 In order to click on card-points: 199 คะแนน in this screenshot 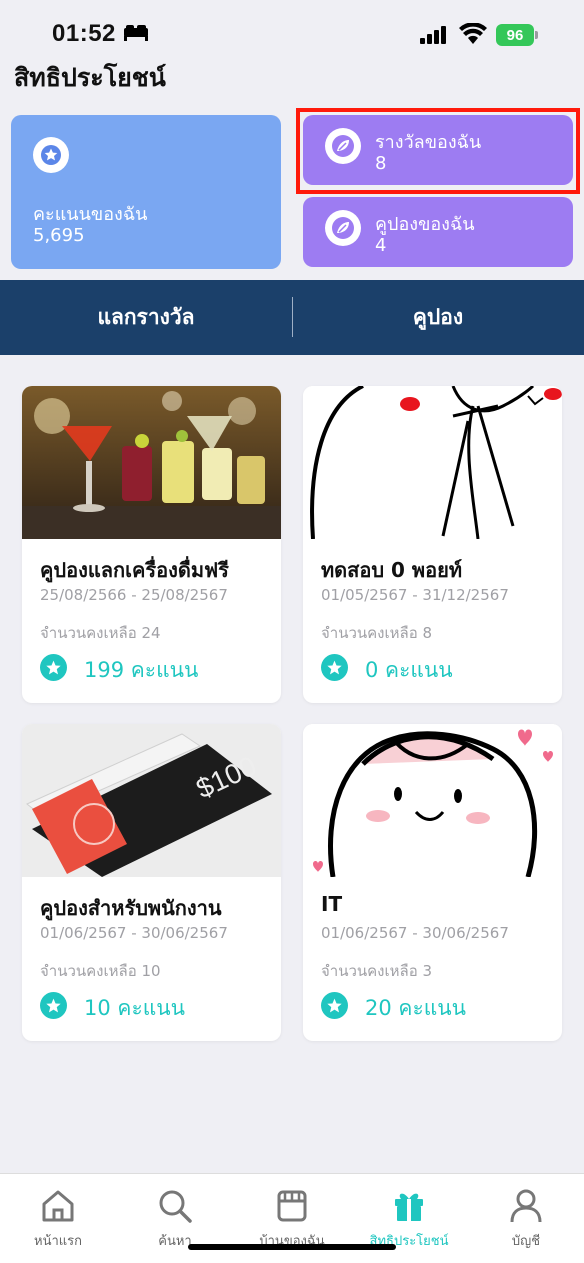, I will do `click(141, 670)`.